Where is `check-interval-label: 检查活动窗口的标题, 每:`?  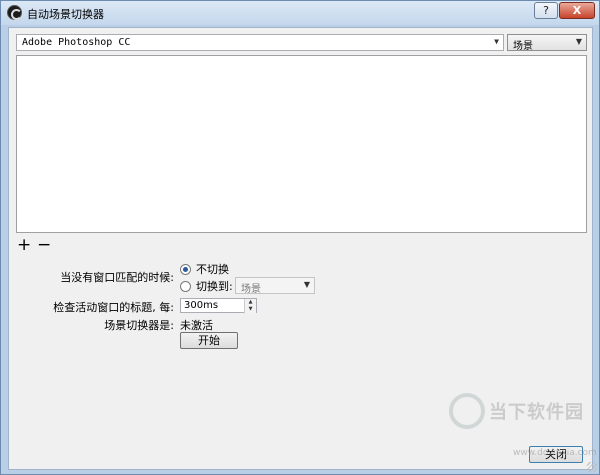 check-interval-label: 检查活动窗口的标题, 每: is located at coordinates (113, 307).